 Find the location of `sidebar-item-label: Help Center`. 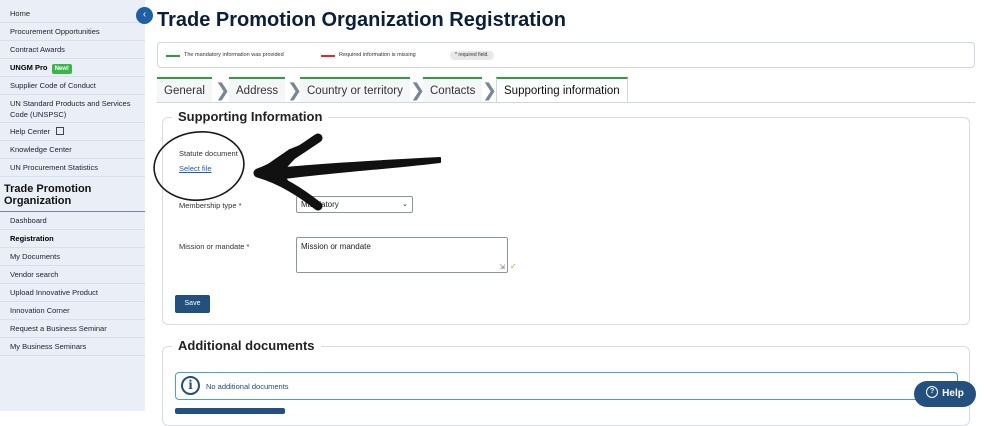

sidebar-item-label: Help Center is located at coordinates (30, 131).